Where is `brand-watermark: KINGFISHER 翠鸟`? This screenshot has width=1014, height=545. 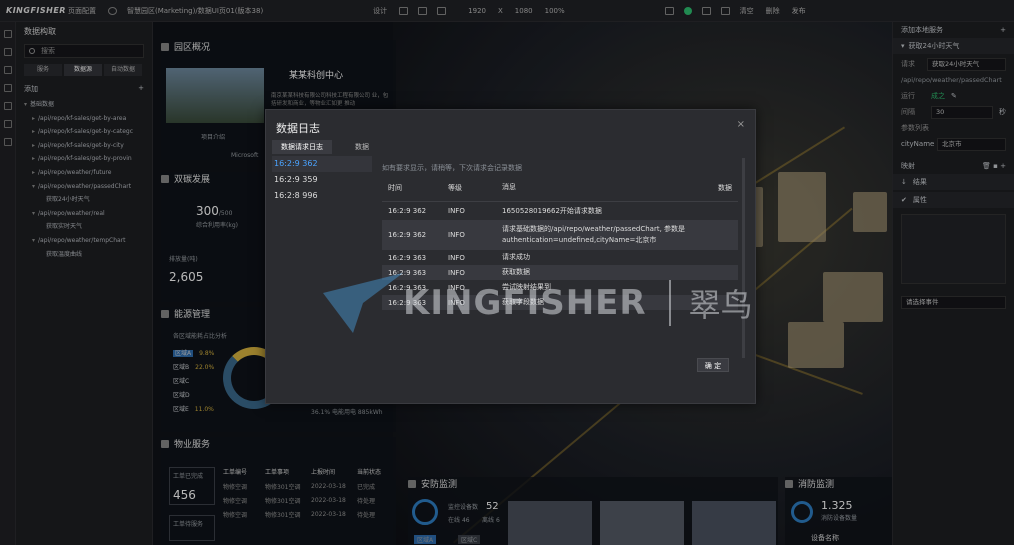
brand-watermark: KINGFISHER 翠鸟 is located at coordinates (548, 303).